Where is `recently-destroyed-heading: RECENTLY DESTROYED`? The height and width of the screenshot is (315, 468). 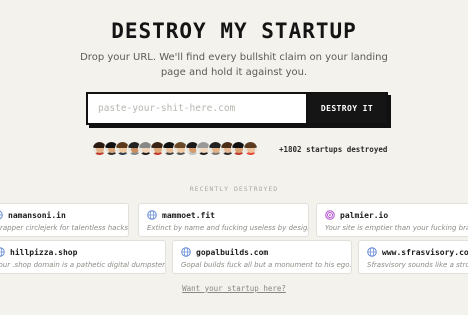
recently-destroyed-heading: RECENTLY DESTROYED is located at coordinates (234, 189).